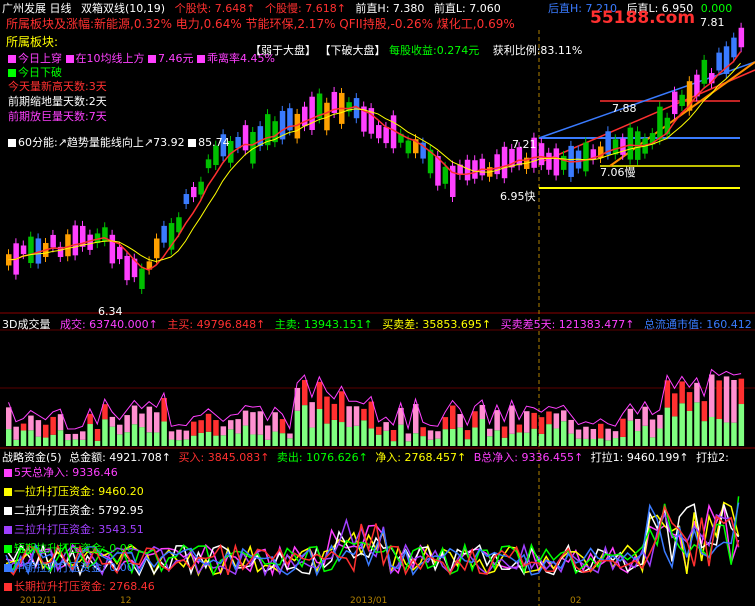  What do you see at coordinates (108, 324) in the screenshot?
I see `volume-item: 成交: 63740.000↑` at bounding box center [108, 324].